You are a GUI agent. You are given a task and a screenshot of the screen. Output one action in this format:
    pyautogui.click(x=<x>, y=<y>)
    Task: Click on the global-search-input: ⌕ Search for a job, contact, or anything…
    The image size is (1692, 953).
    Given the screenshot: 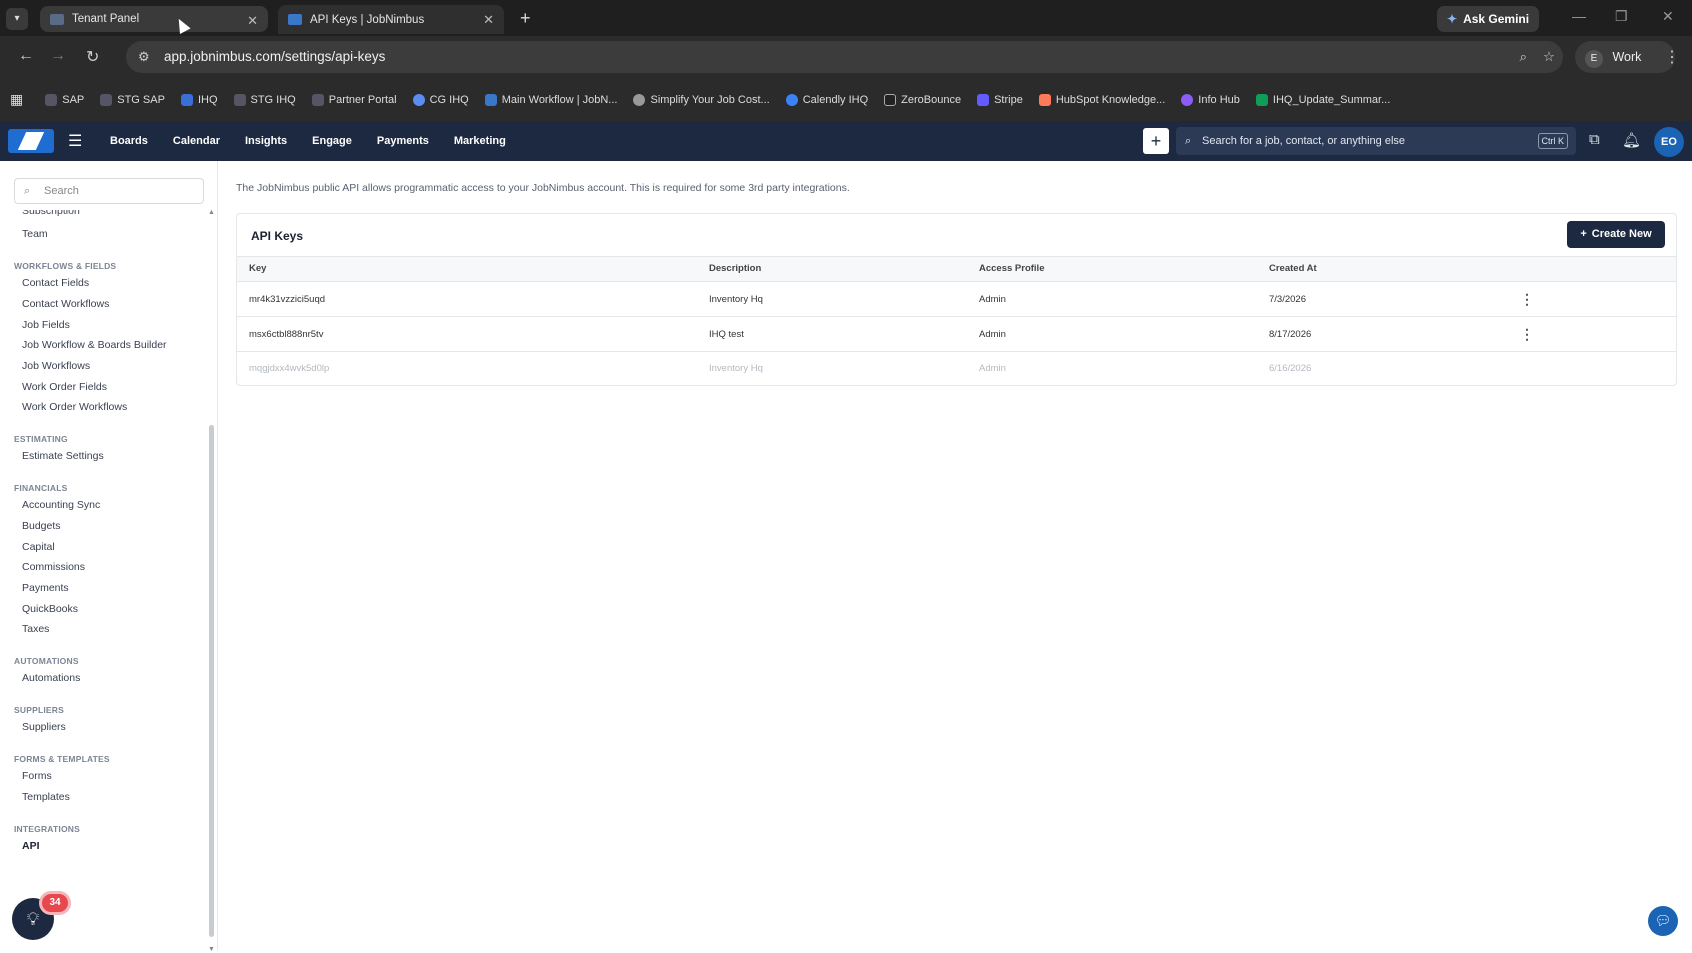 What is the action you would take?
    pyautogui.click(x=1376, y=141)
    